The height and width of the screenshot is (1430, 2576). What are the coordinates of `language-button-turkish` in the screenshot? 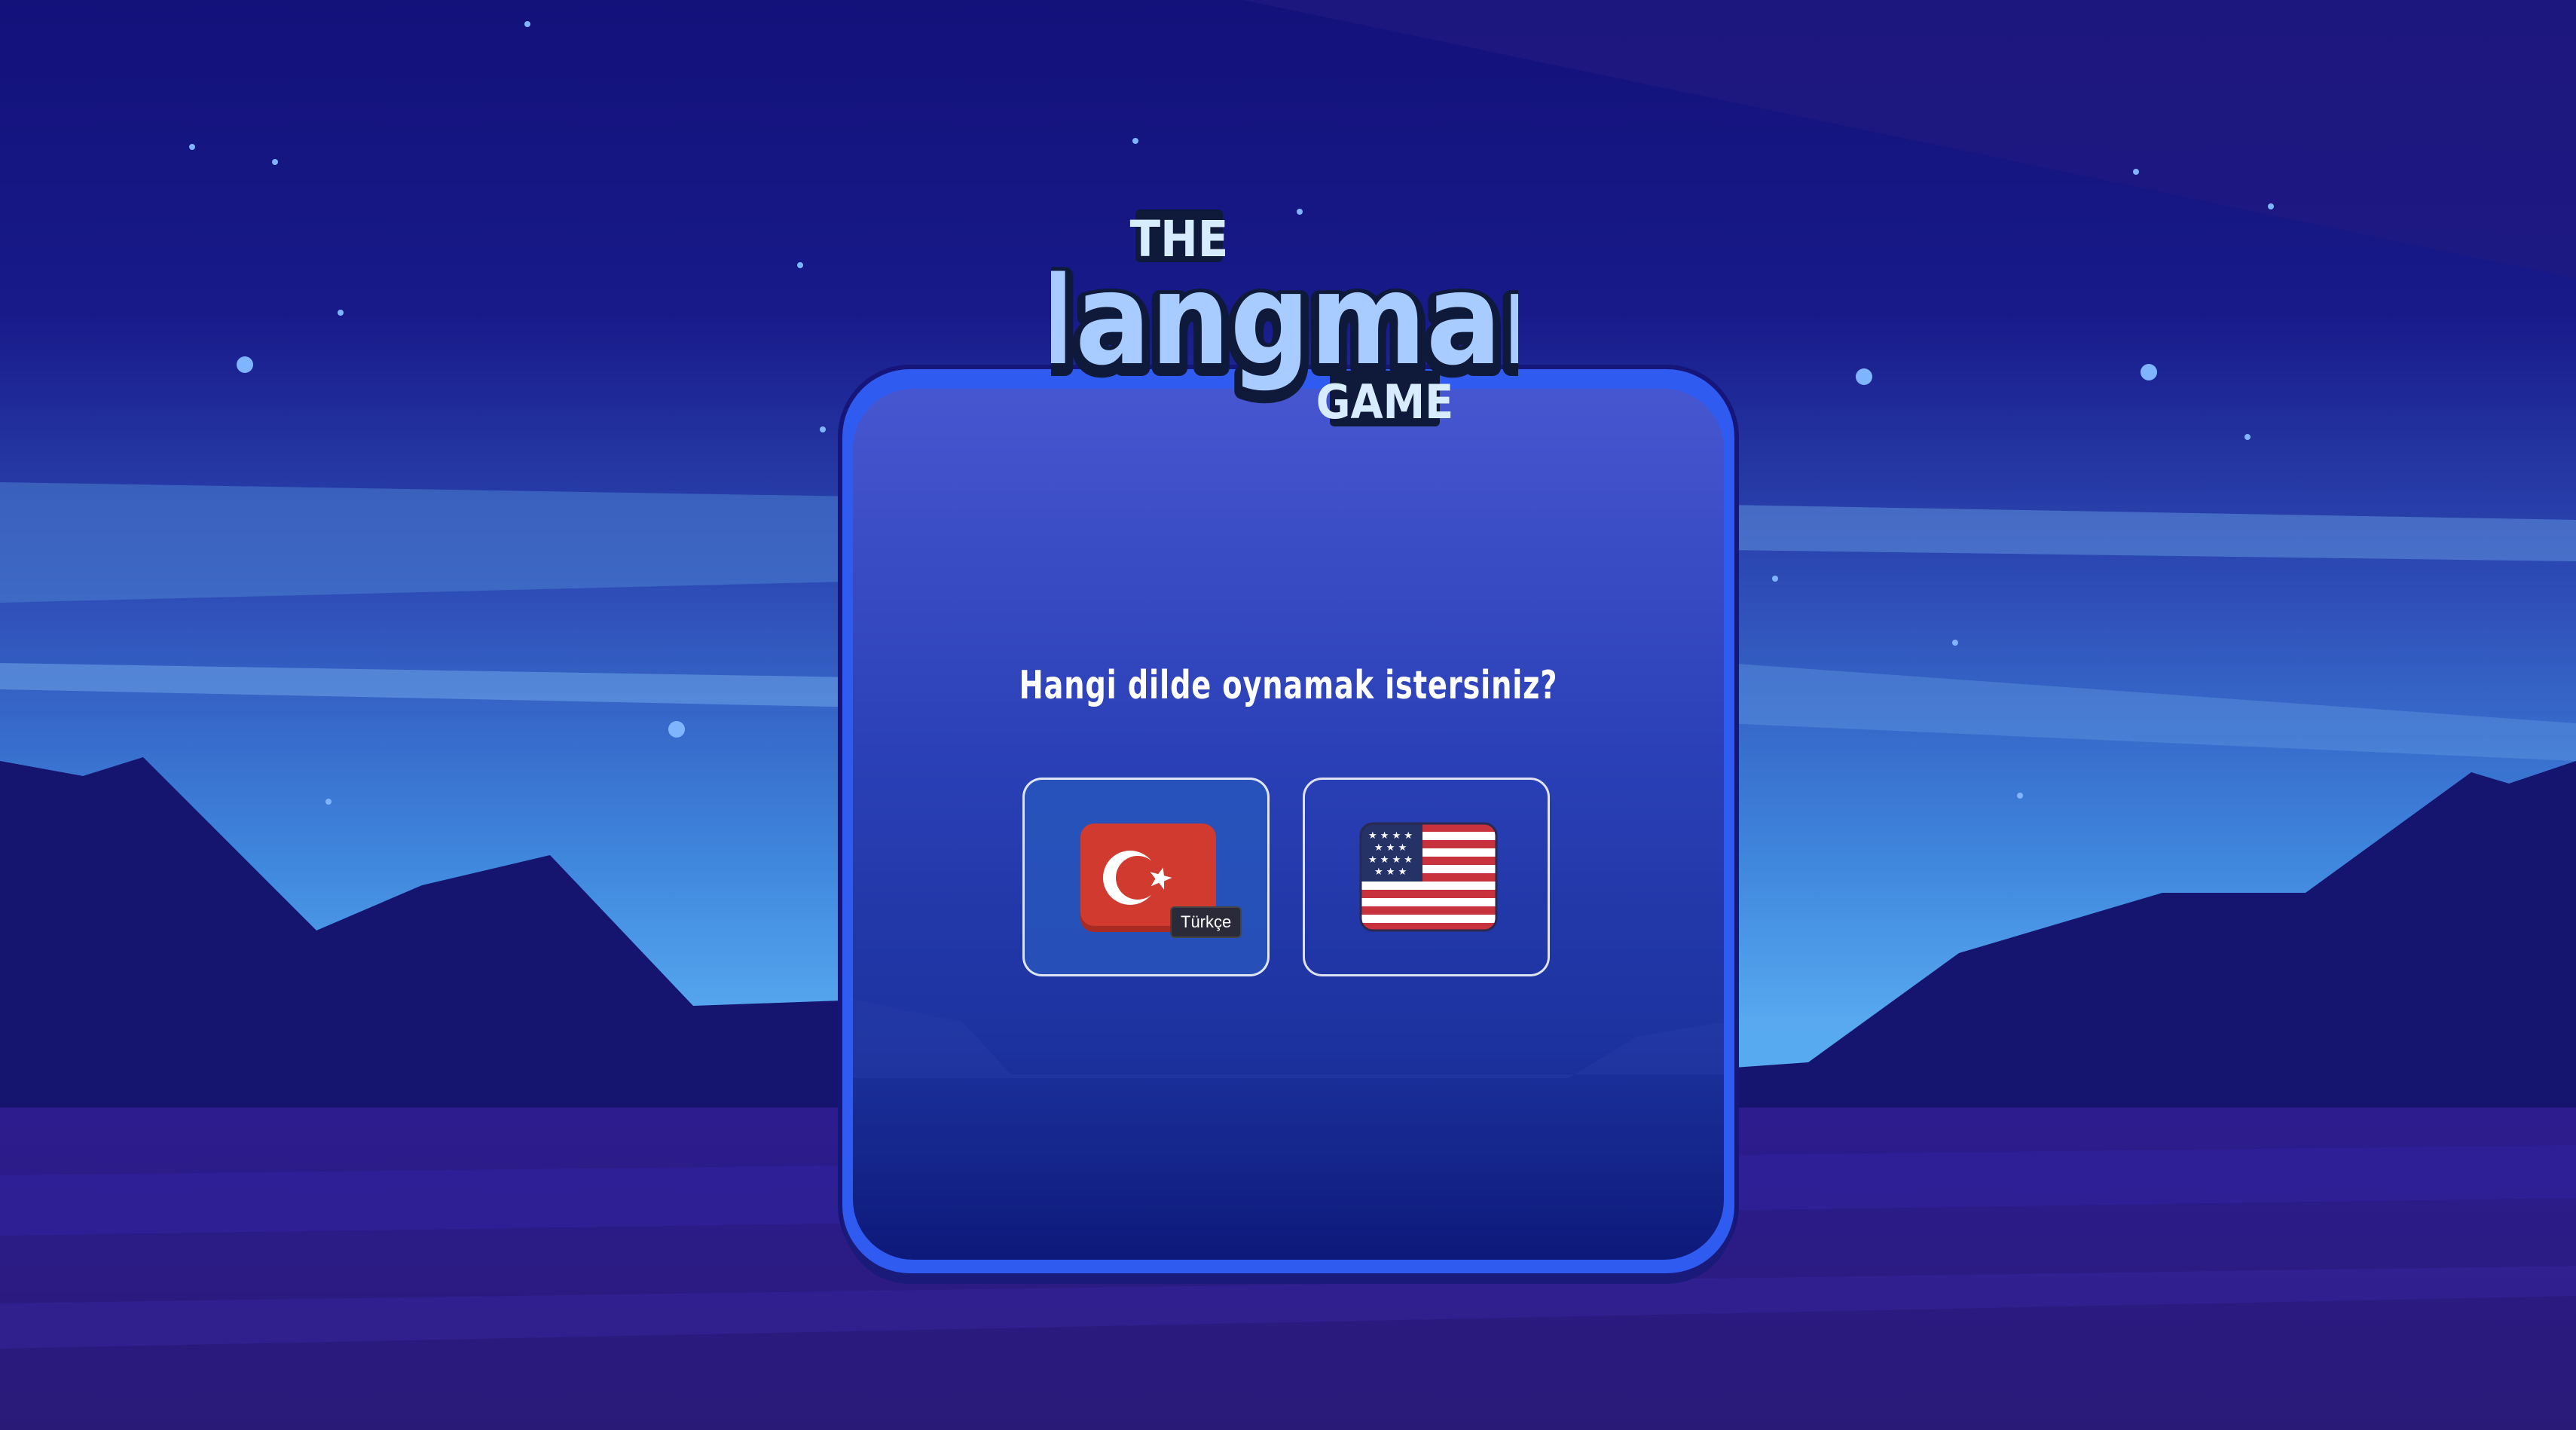 It's located at (1146, 877).